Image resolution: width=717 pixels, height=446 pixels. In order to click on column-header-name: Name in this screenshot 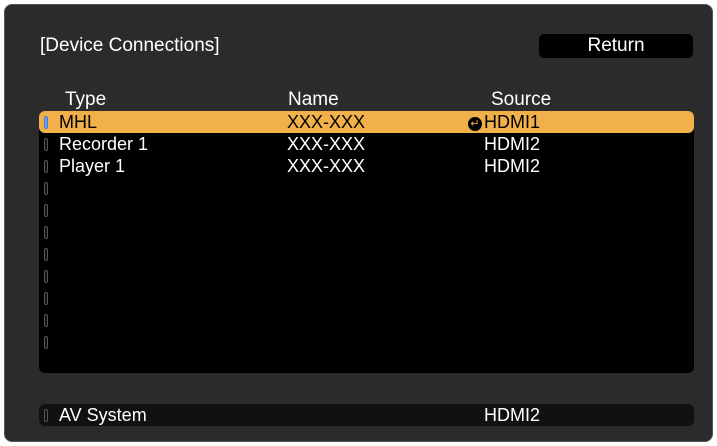, I will do `click(313, 99)`.